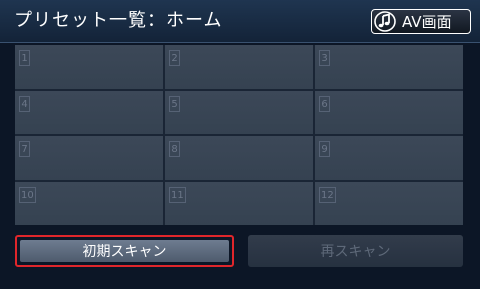 This screenshot has width=480, height=289. Describe the element at coordinates (118, 20) in the screenshot. I see `page-title: プリセット一覧：ホーム` at that location.